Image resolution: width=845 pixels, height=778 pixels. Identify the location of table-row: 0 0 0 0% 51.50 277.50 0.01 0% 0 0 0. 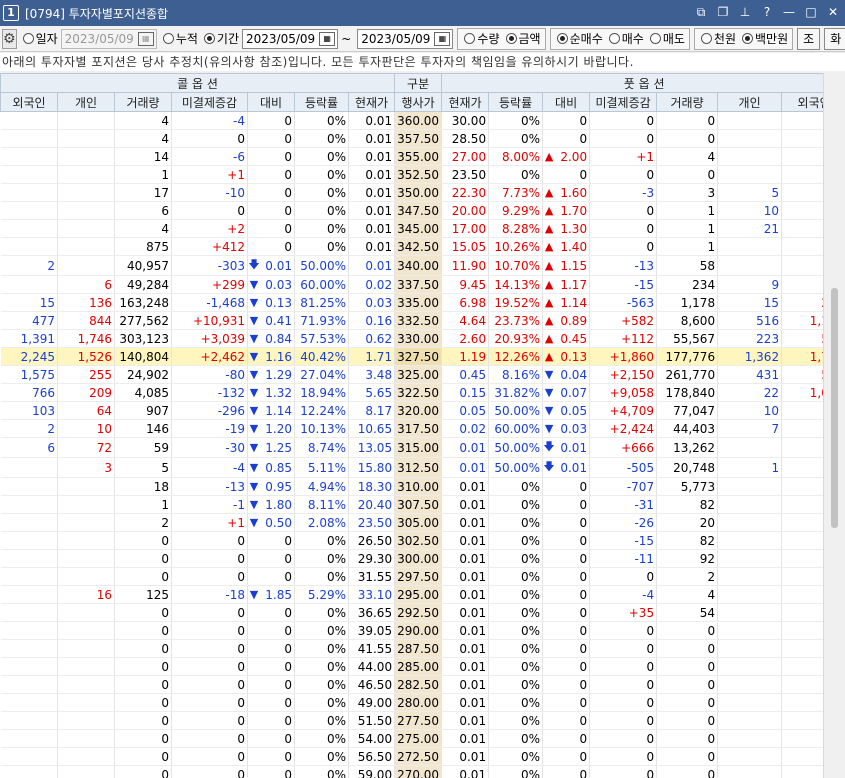
(411, 720).